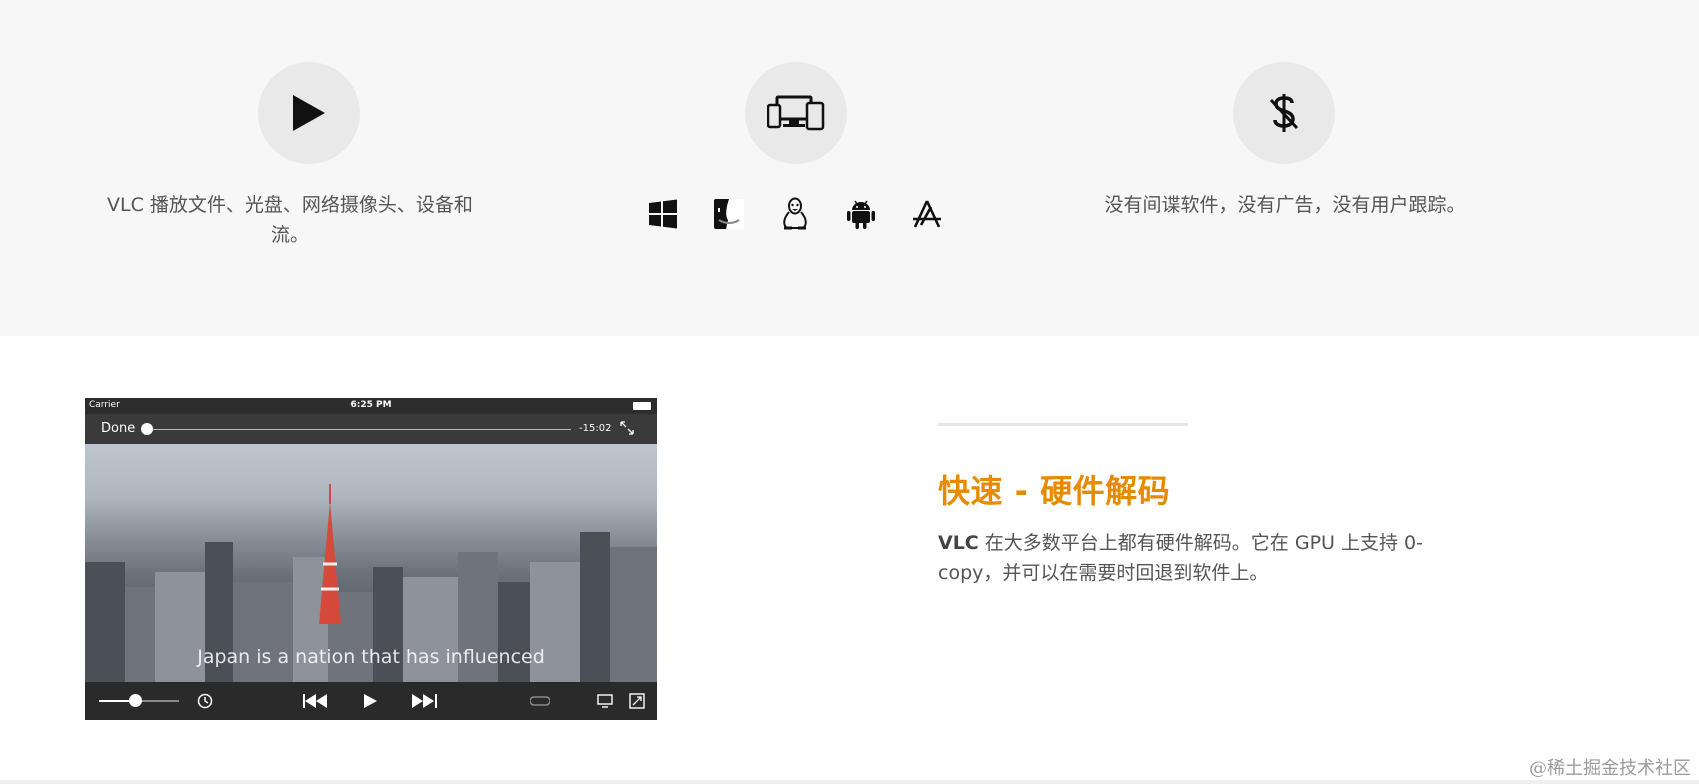 The height and width of the screenshot is (784, 1699). What do you see at coordinates (627, 428) in the screenshot?
I see `fullscreen-icon` at bounding box center [627, 428].